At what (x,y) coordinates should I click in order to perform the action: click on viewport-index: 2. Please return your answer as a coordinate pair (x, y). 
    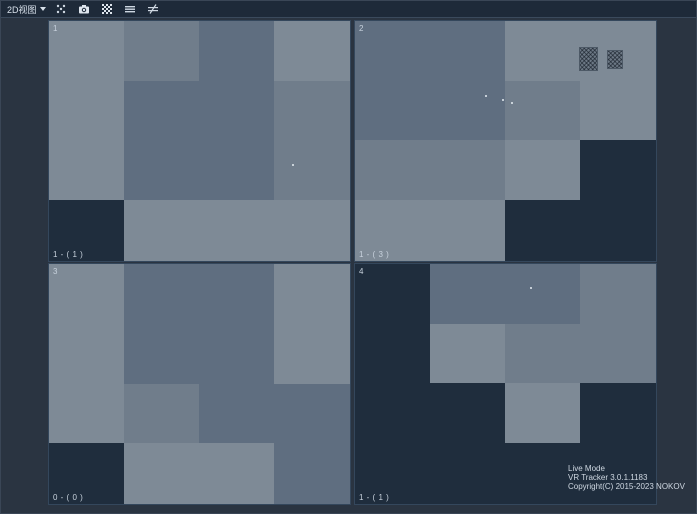
    Looking at the image, I should click on (361, 28).